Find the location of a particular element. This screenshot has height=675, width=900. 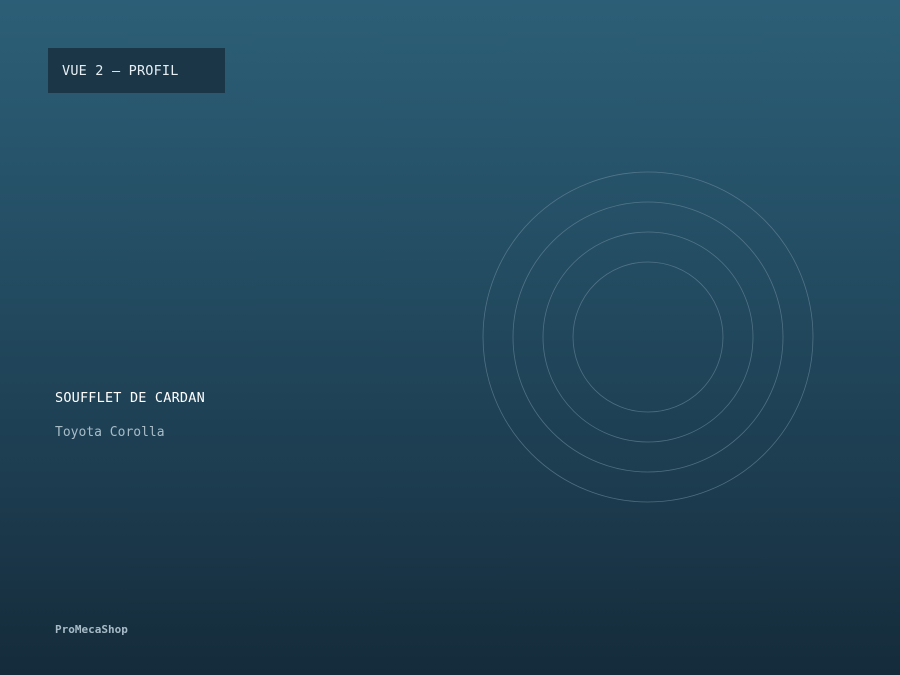

ring-third is located at coordinates (648, 337).